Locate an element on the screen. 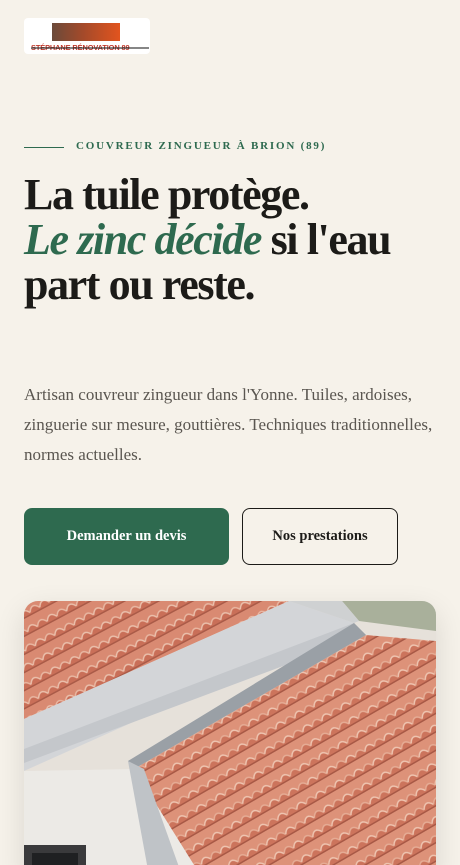 The height and width of the screenshot is (865, 460). logo-text: STÉPHANE RÉNOVATION 89 is located at coordinates (90, 48).